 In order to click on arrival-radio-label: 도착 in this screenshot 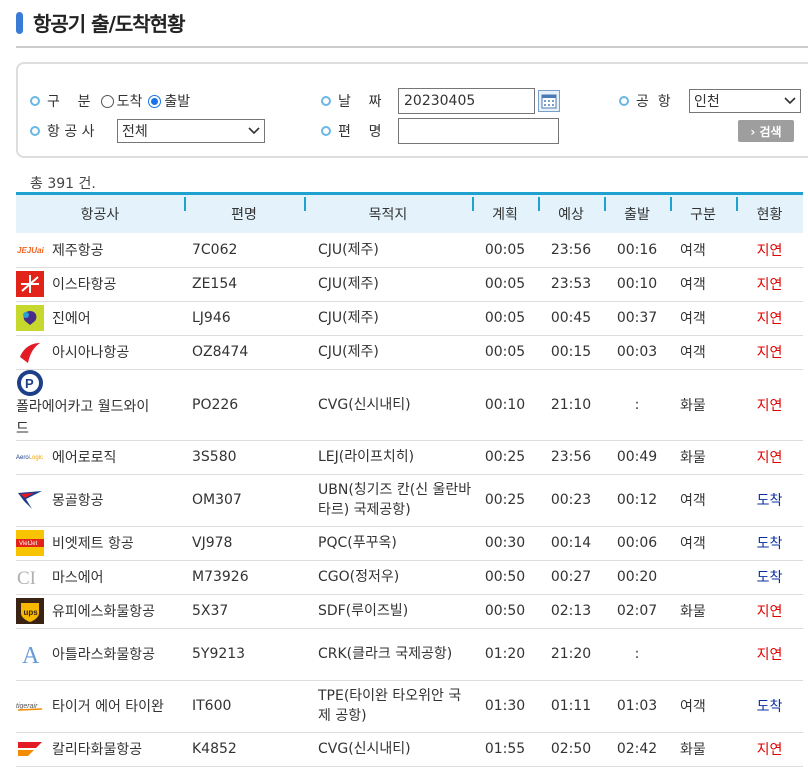, I will do `click(130, 101)`.